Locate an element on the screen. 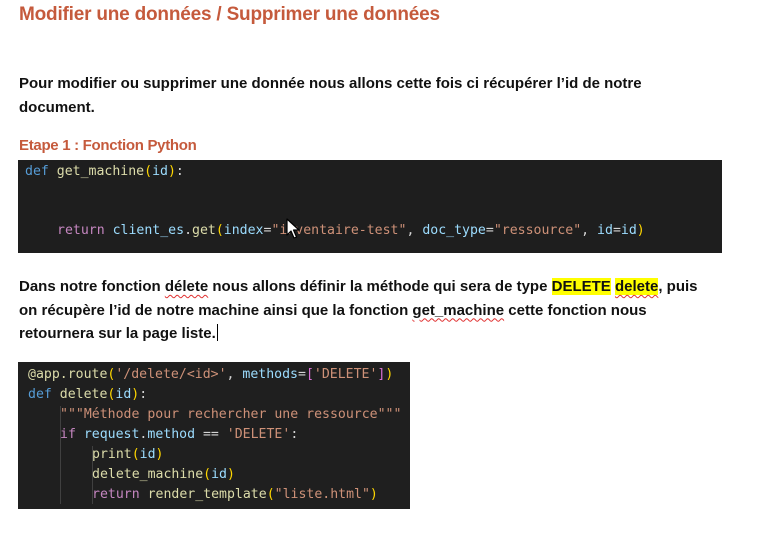 The width and height of the screenshot is (784, 533). code2-line-5: print(id) is located at coordinates (128, 454).